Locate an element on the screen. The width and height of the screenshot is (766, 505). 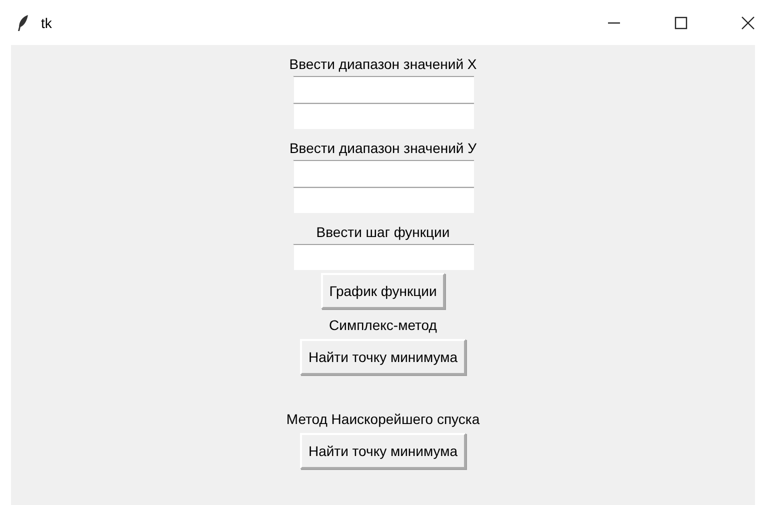
maximize-icon is located at coordinates (681, 23).